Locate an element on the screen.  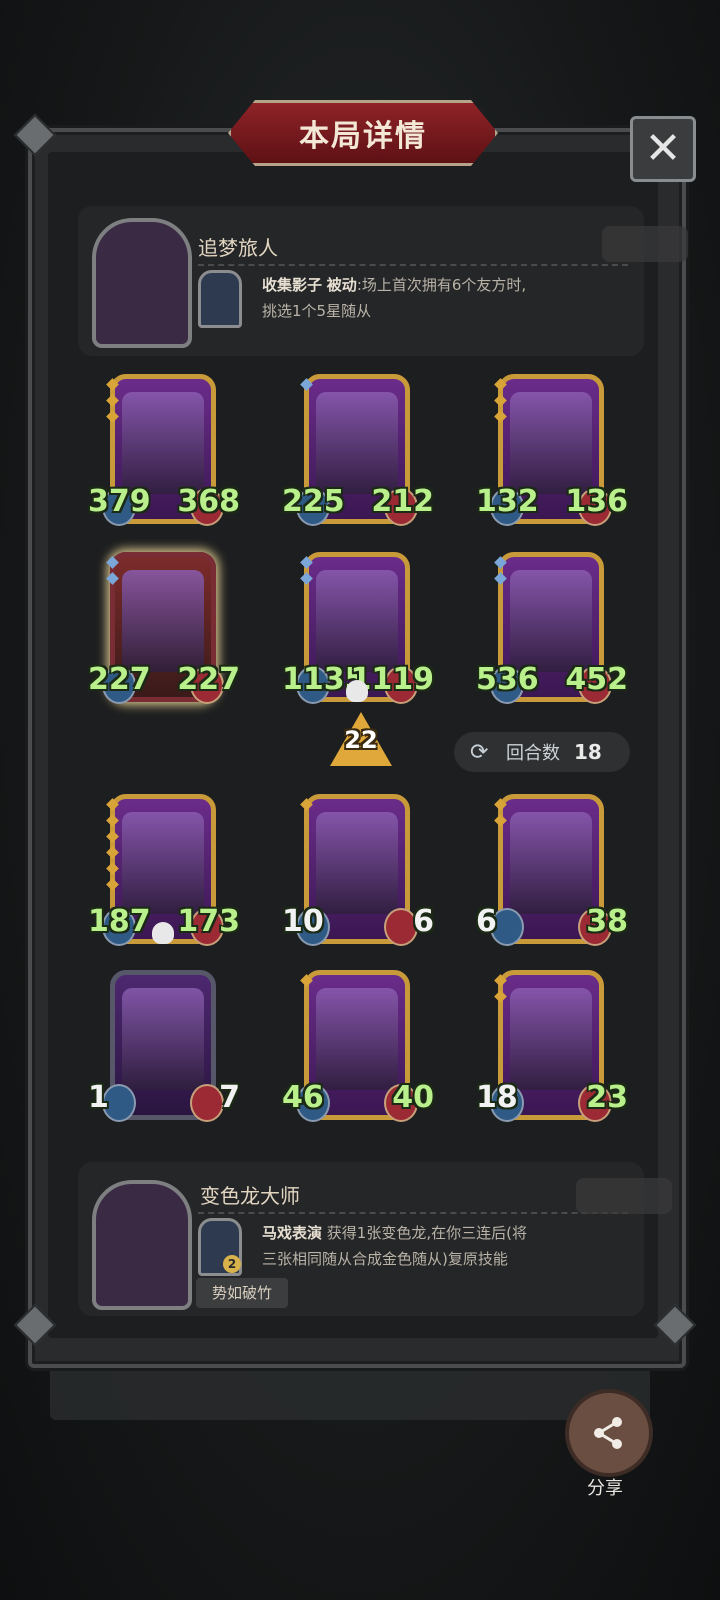
minion-card: 379 368 is located at coordinates (164, 451).